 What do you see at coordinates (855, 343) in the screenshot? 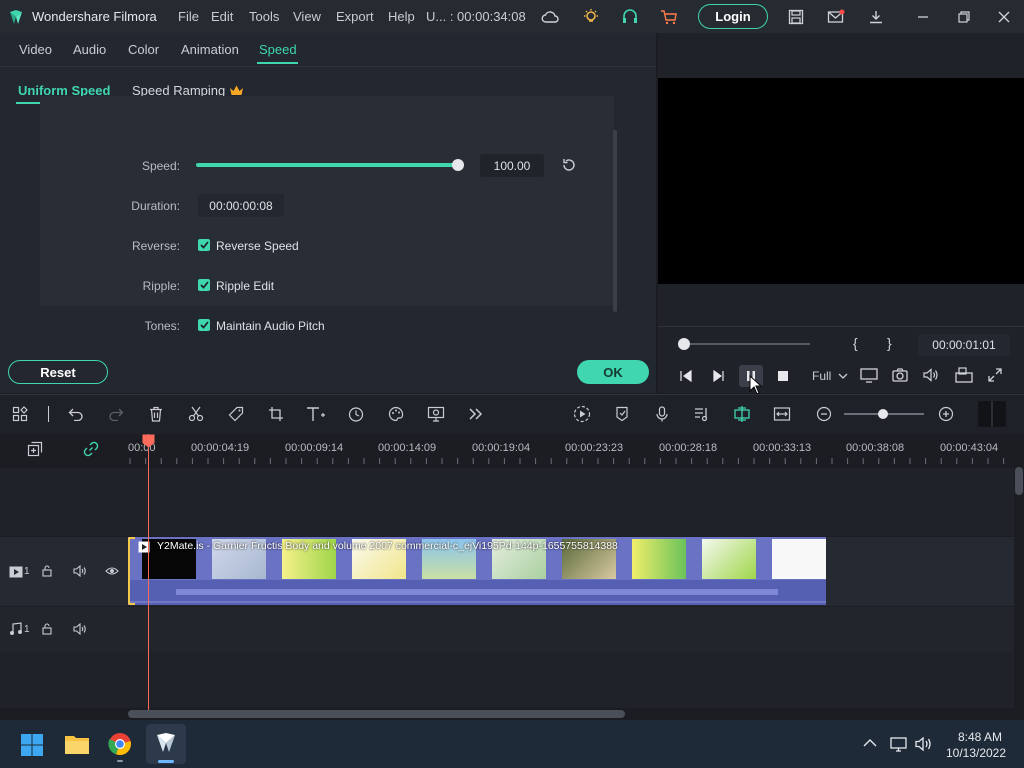
I see `mark-in-button: {` at bounding box center [855, 343].